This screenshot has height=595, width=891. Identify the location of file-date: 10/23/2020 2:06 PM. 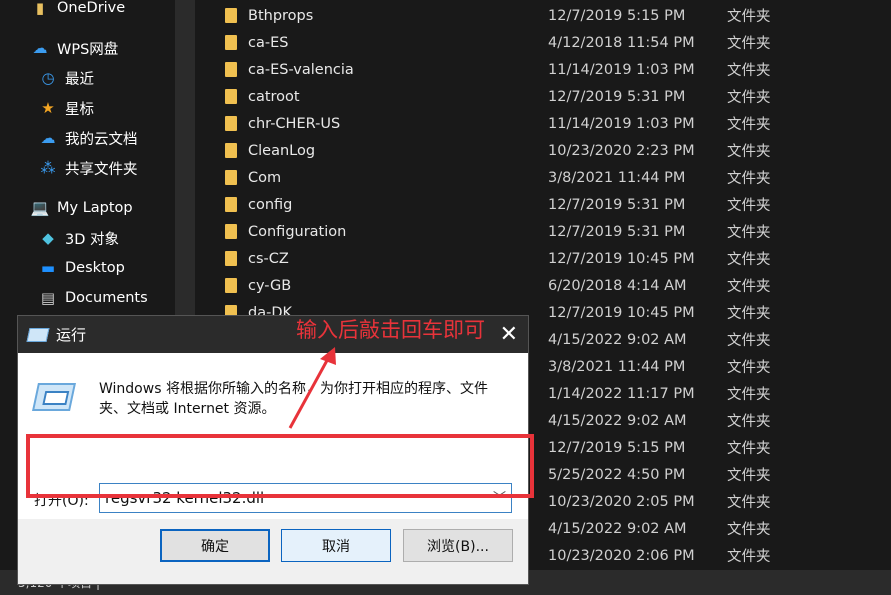
(621, 555).